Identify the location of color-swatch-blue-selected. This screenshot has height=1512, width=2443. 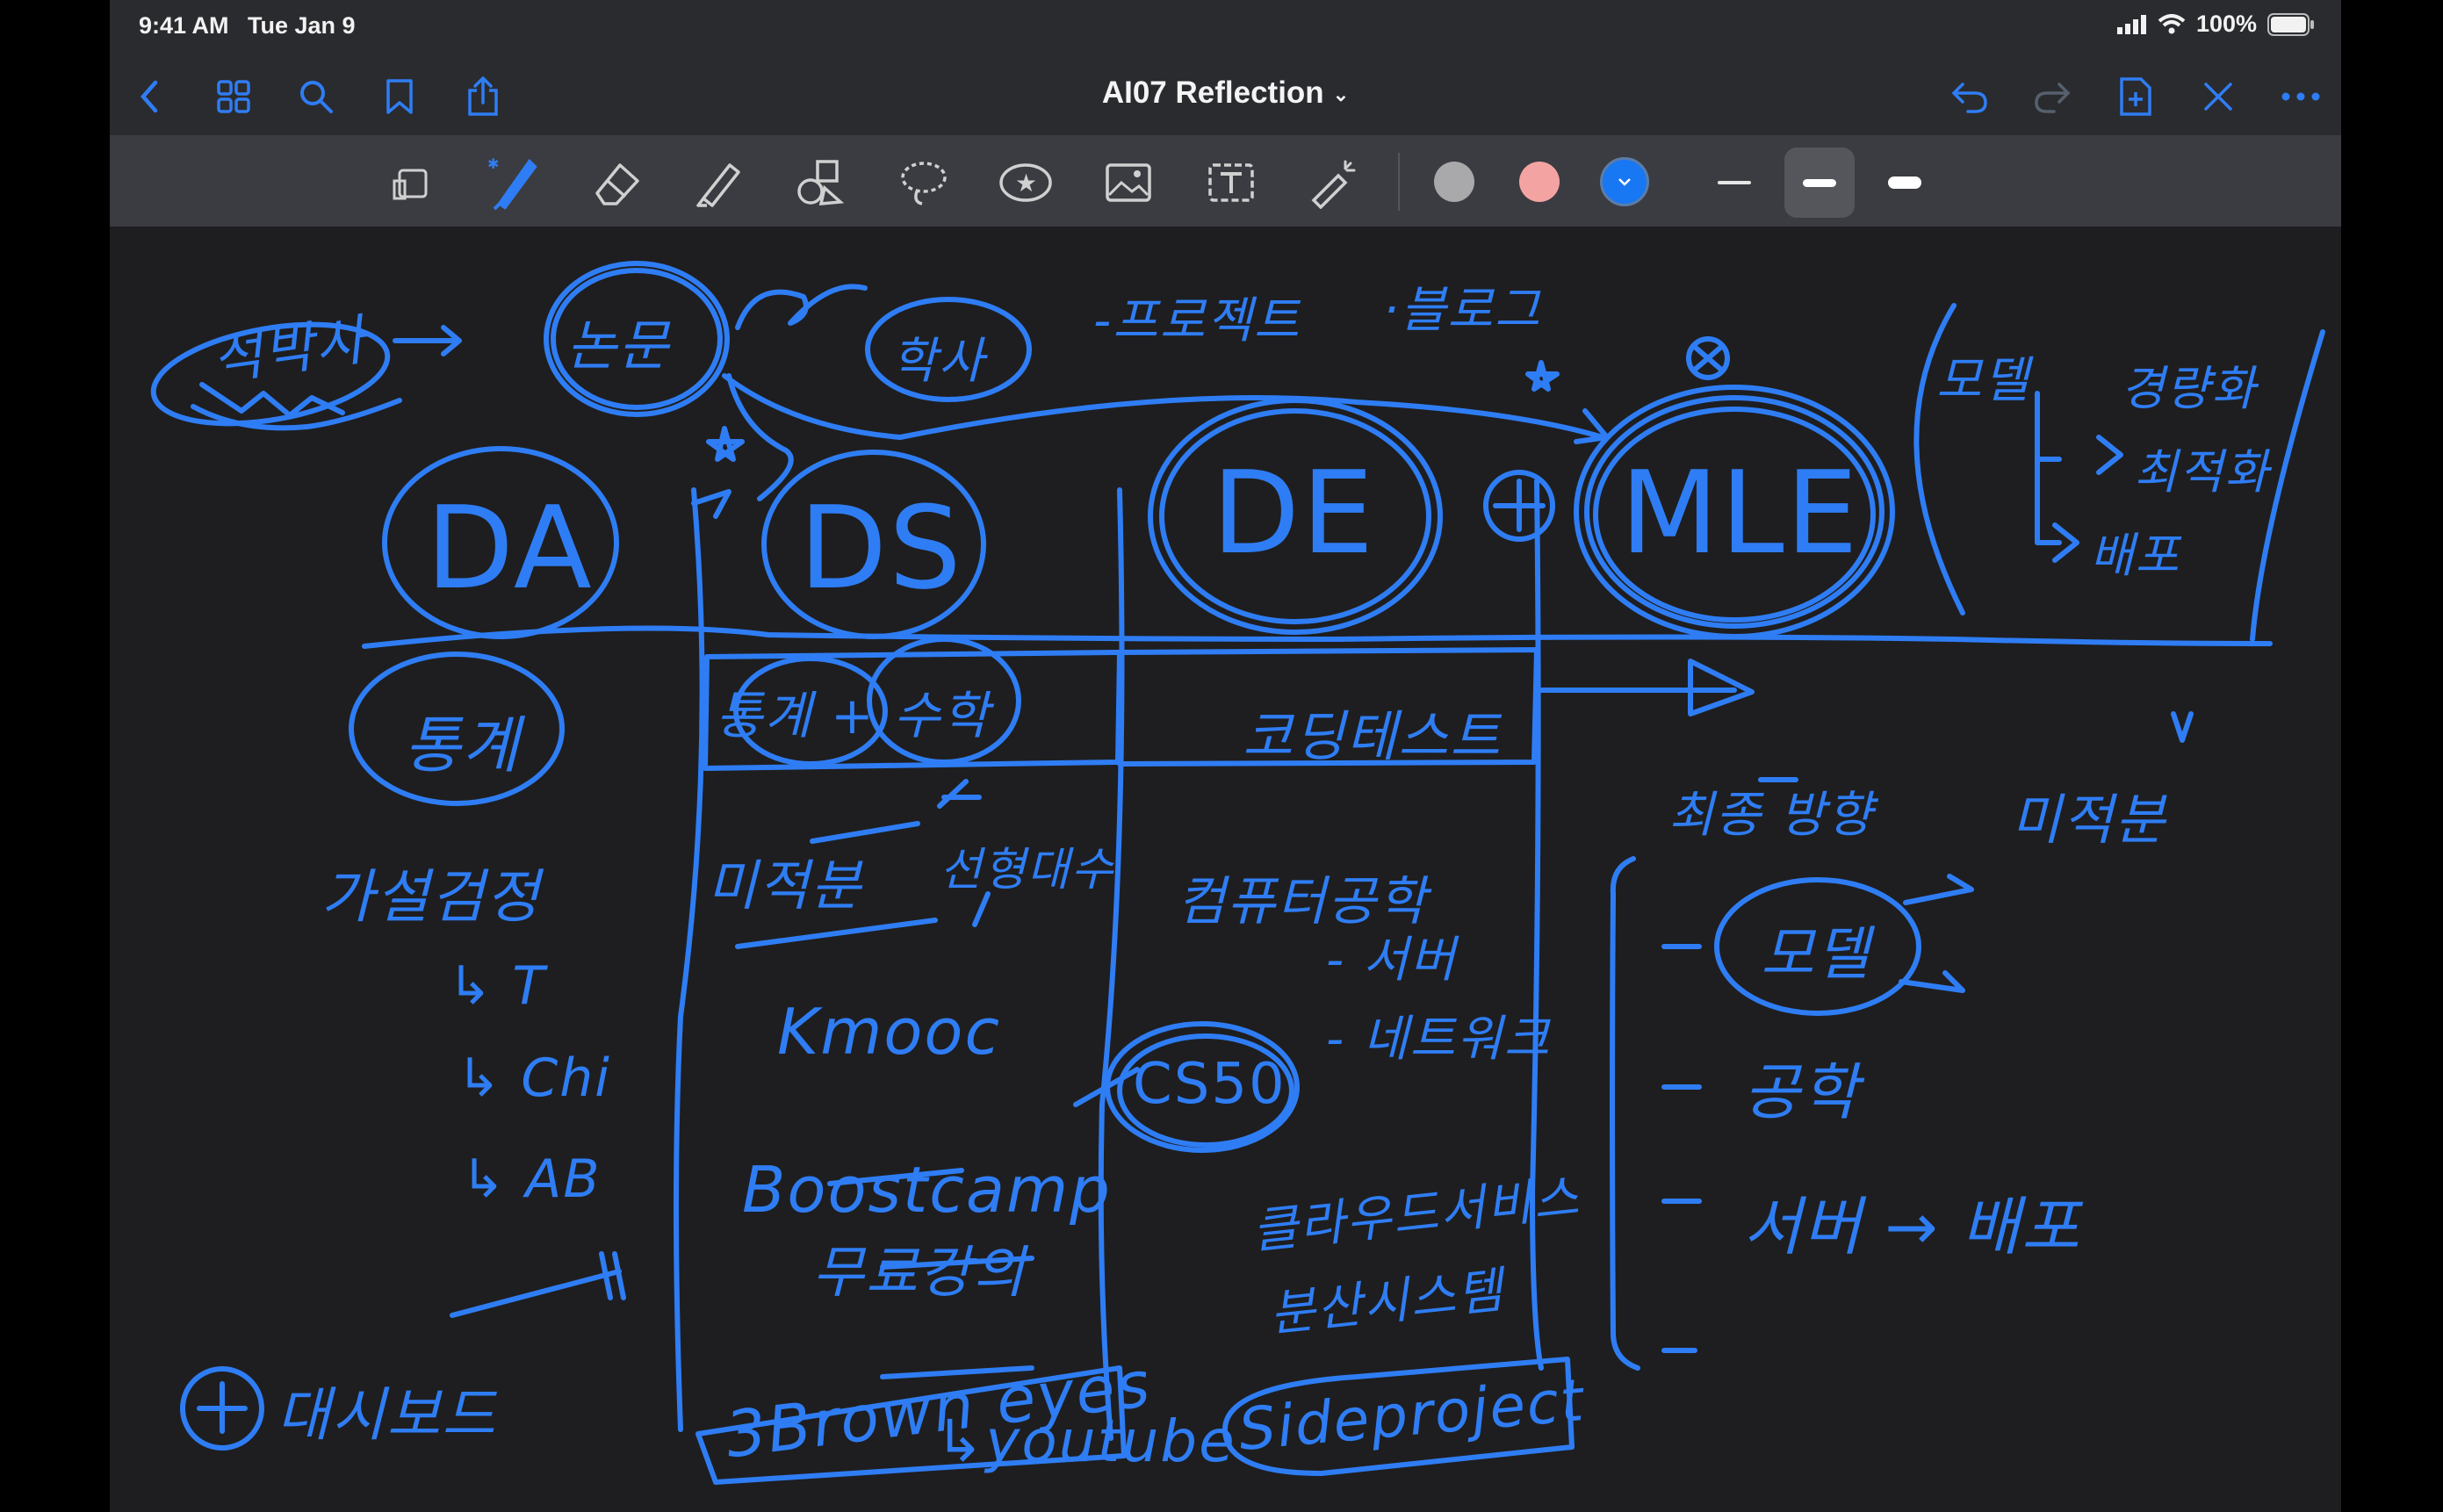
(1624, 181).